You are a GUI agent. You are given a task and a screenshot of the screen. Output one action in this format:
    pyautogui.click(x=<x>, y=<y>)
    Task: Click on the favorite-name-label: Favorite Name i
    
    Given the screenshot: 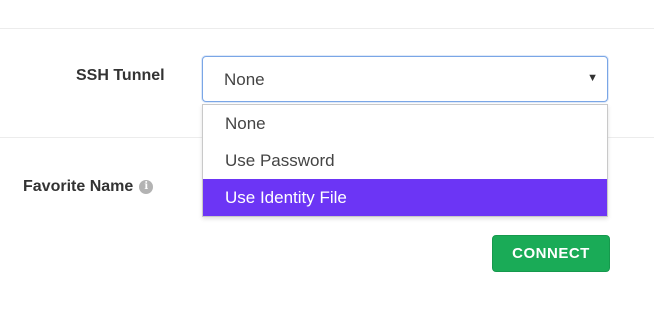 What is the action you would take?
    pyautogui.click(x=88, y=187)
    